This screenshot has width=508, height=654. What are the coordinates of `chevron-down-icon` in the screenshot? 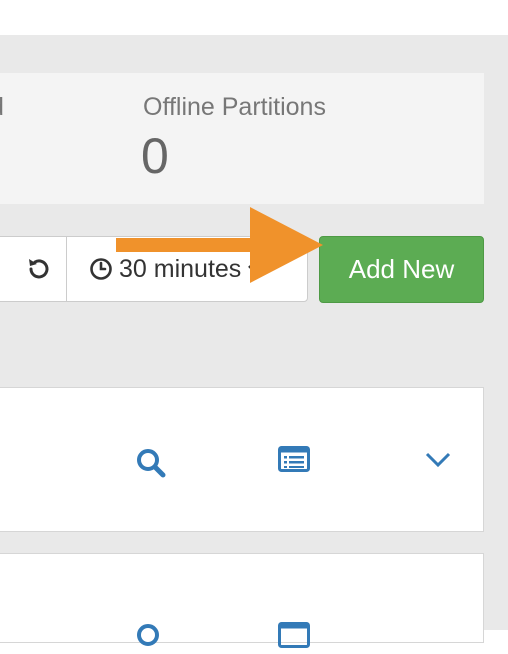 It's located at (438, 459).